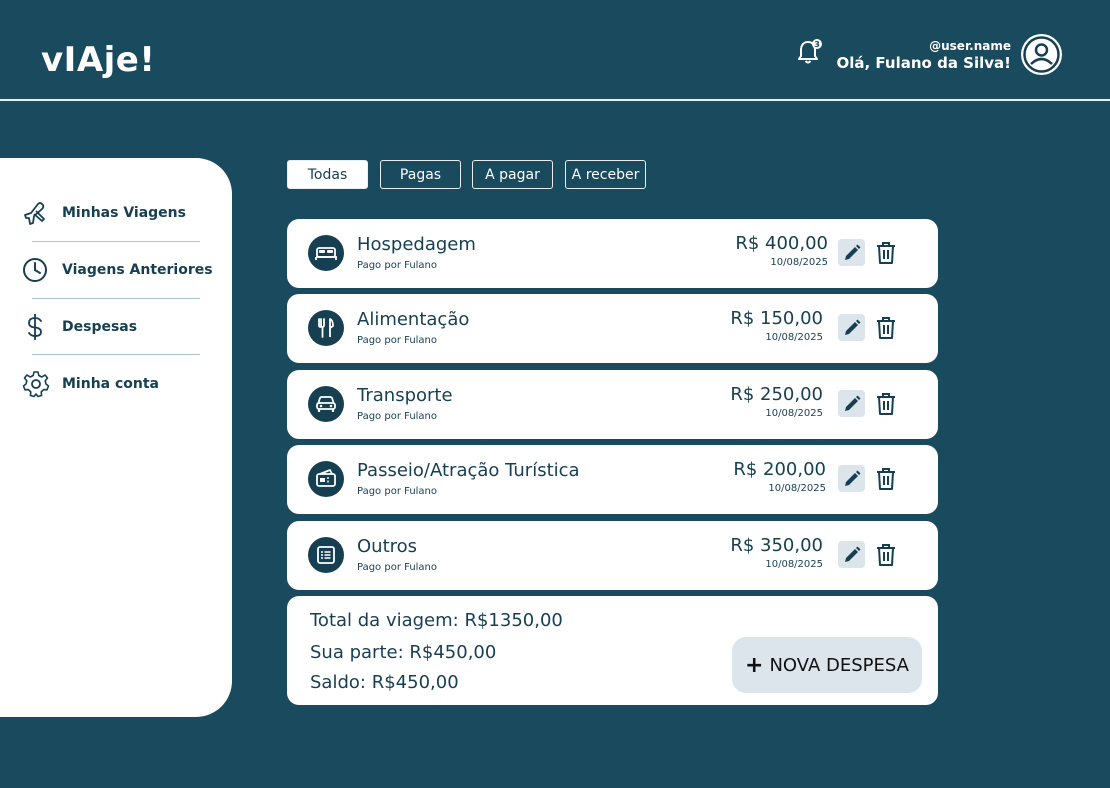 The height and width of the screenshot is (788, 1110). I want to click on expense-amount: R$ 150,00, so click(776, 318).